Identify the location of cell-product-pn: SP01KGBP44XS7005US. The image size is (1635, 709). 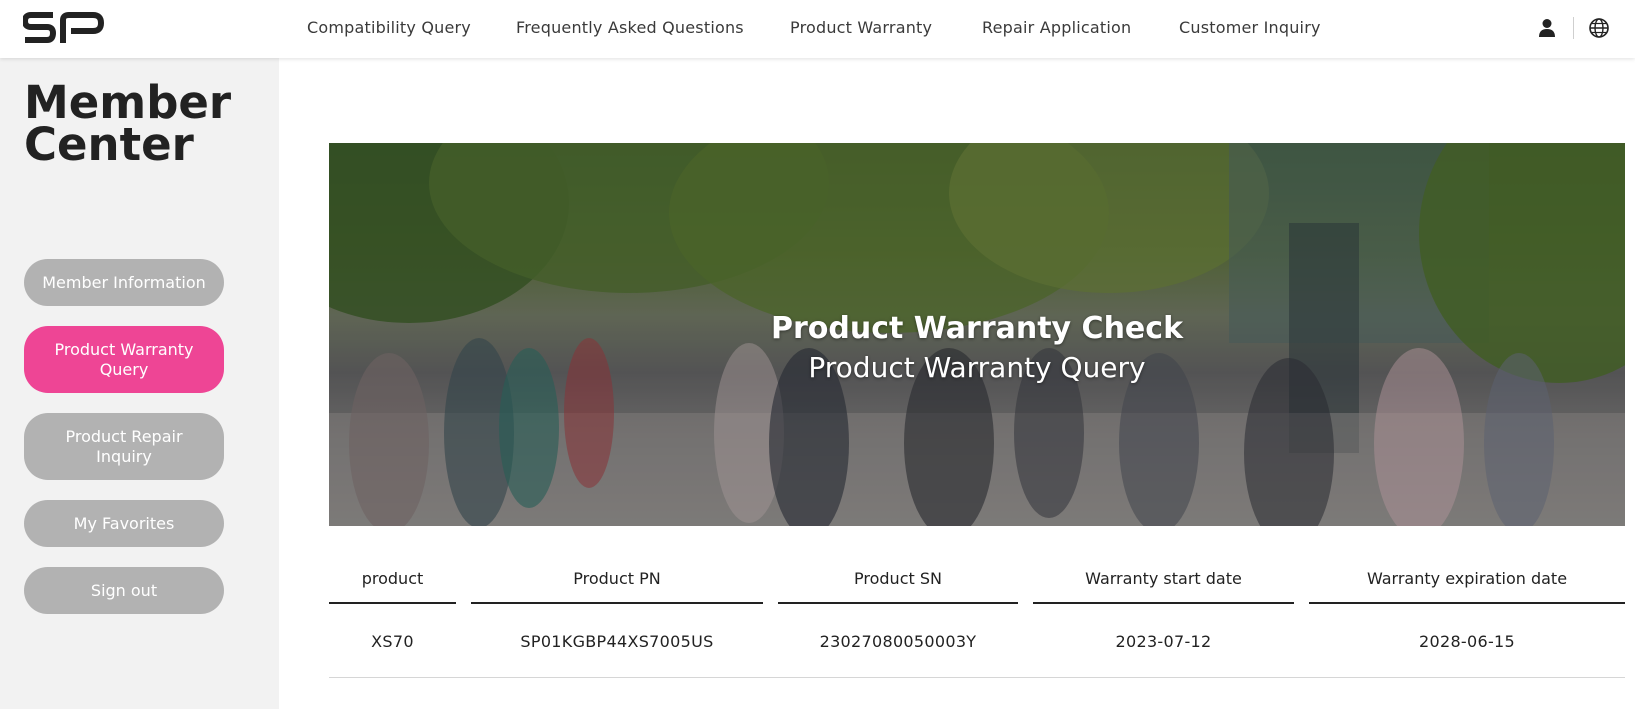
(617, 641).